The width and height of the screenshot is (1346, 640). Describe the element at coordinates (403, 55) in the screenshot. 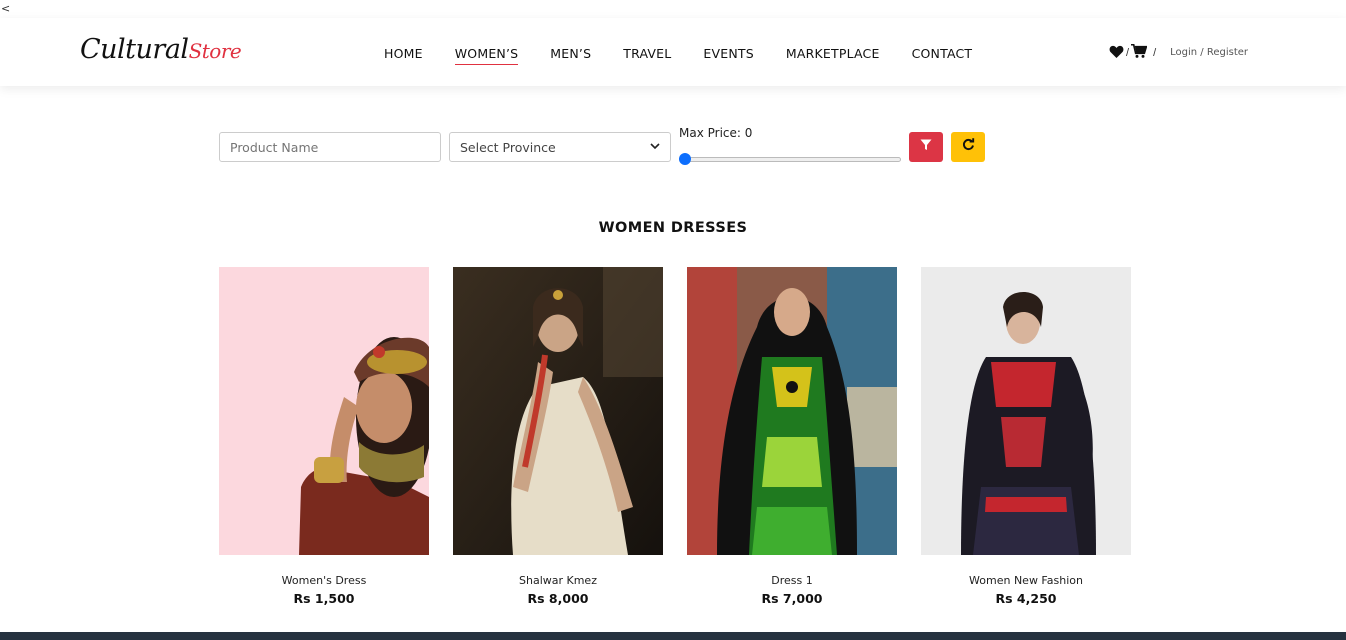

I see `nav-home: HOME` at that location.